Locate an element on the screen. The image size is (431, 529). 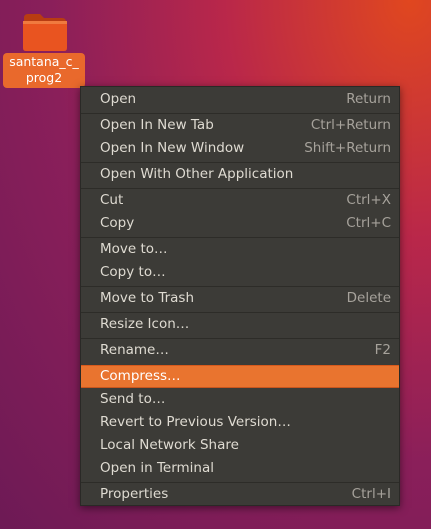
menu-item-rename: Rename… F2 is located at coordinates (240, 350).